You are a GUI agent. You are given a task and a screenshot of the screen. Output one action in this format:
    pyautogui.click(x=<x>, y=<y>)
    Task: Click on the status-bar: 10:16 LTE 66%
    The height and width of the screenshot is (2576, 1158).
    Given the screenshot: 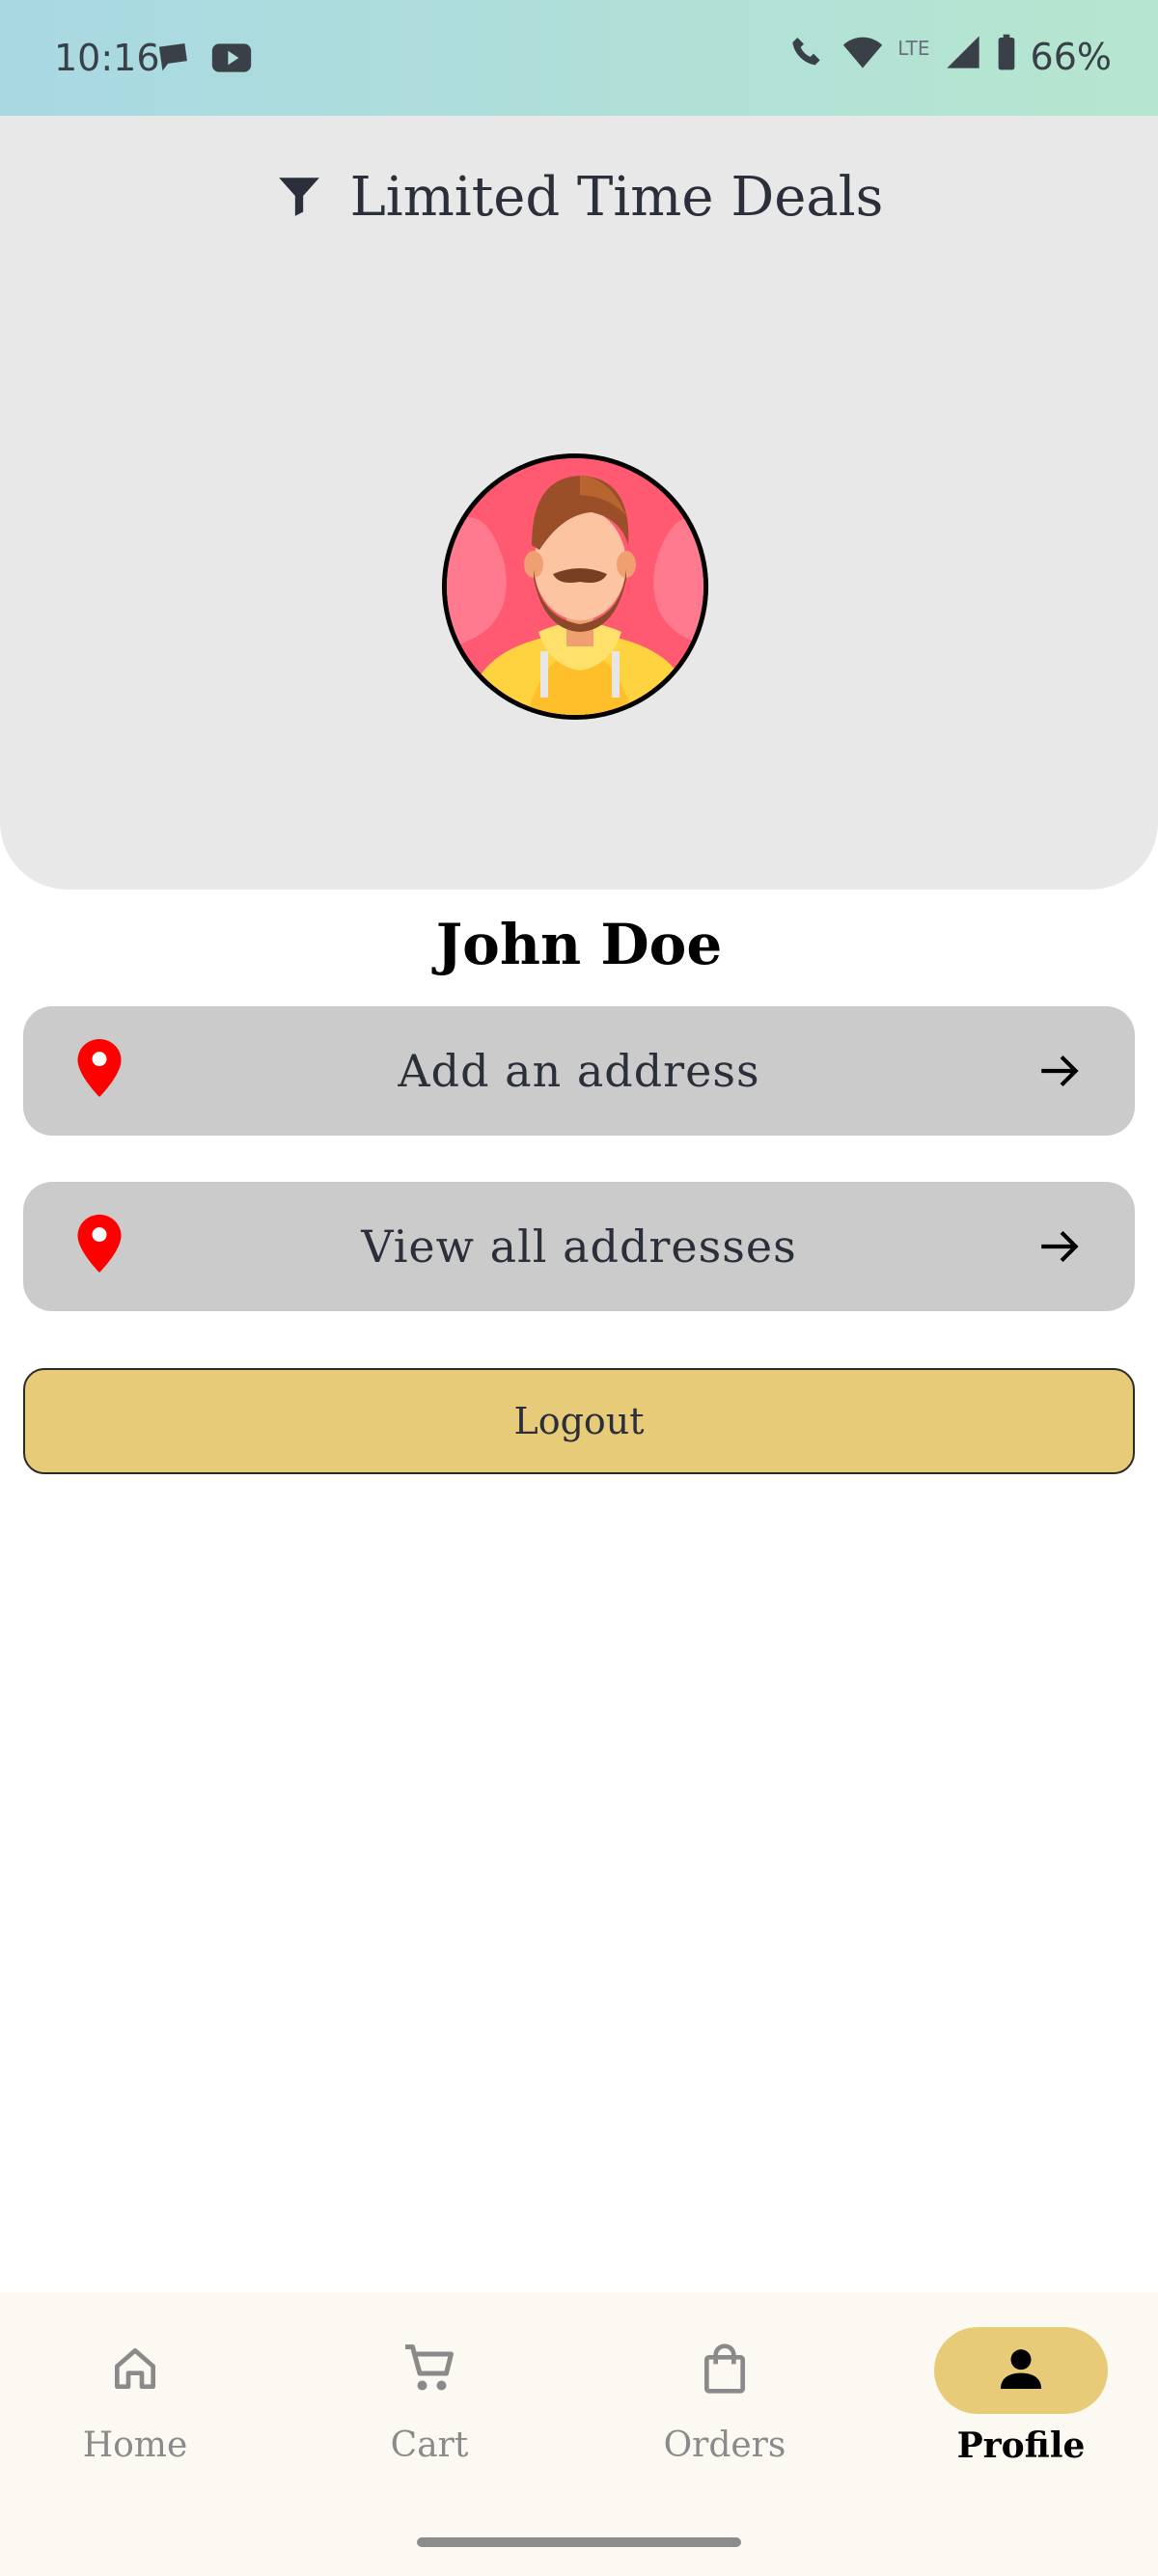 What is the action you would take?
    pyautogui.click(x=579, y=58)
    